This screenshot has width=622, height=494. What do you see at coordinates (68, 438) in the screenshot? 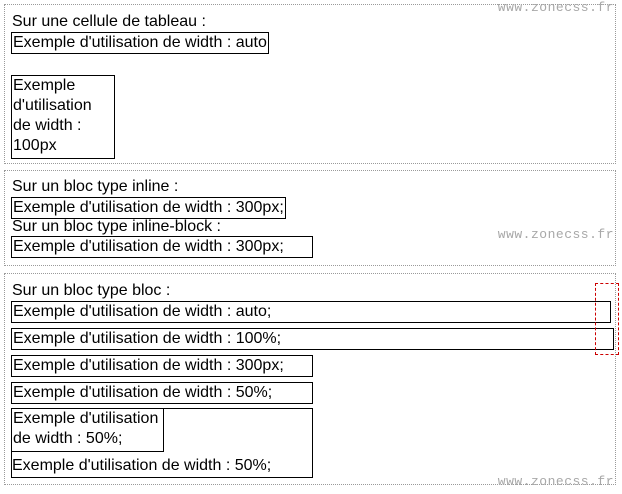
I see `nested-inner-line: de width : 50%;` at bounding box center [68, 438].